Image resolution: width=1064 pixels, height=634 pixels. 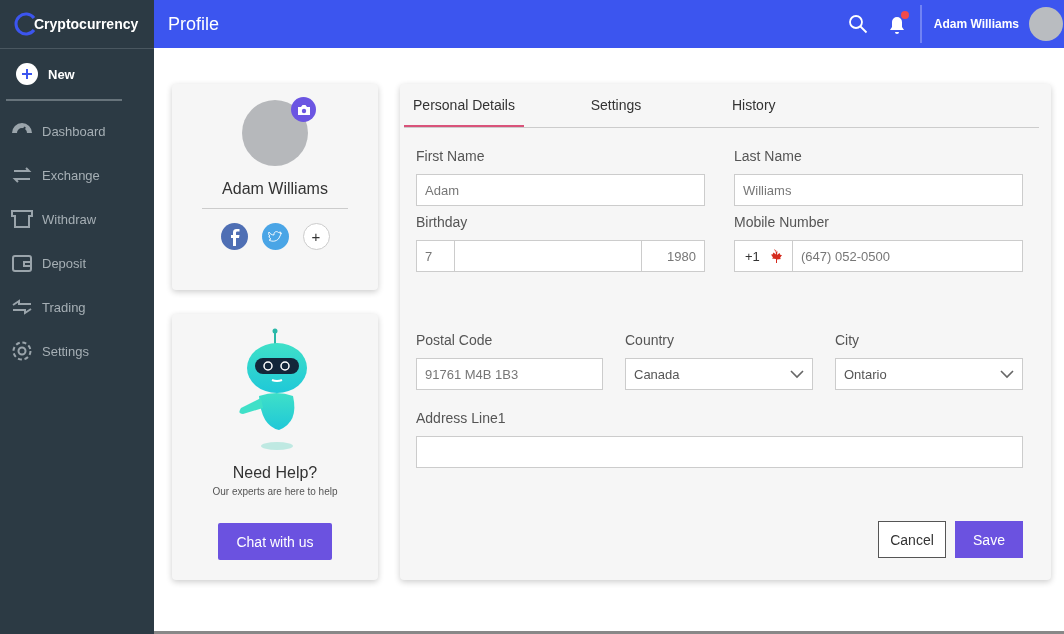 What do you see at coordinates (857, 24) in the screenshot?
I see `search-icon` at bounding box center [857, 24].